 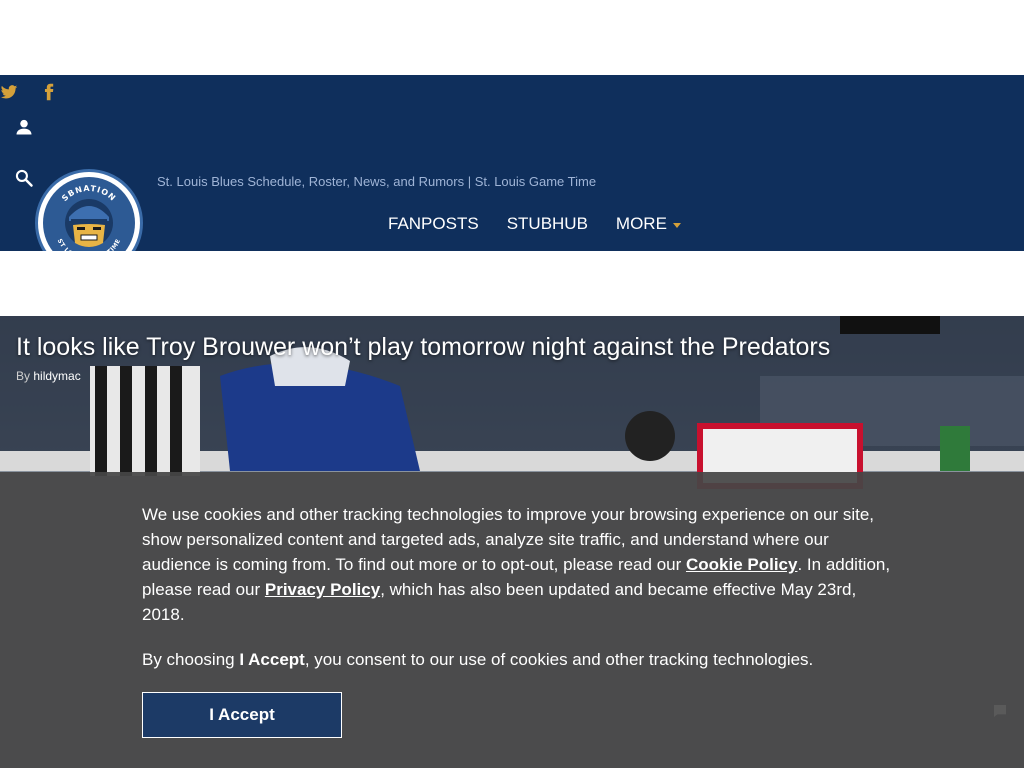 What do you see at coordinates (24, 178) in the screenshot?
I see `search-icon` at bounding box center [24, 178].